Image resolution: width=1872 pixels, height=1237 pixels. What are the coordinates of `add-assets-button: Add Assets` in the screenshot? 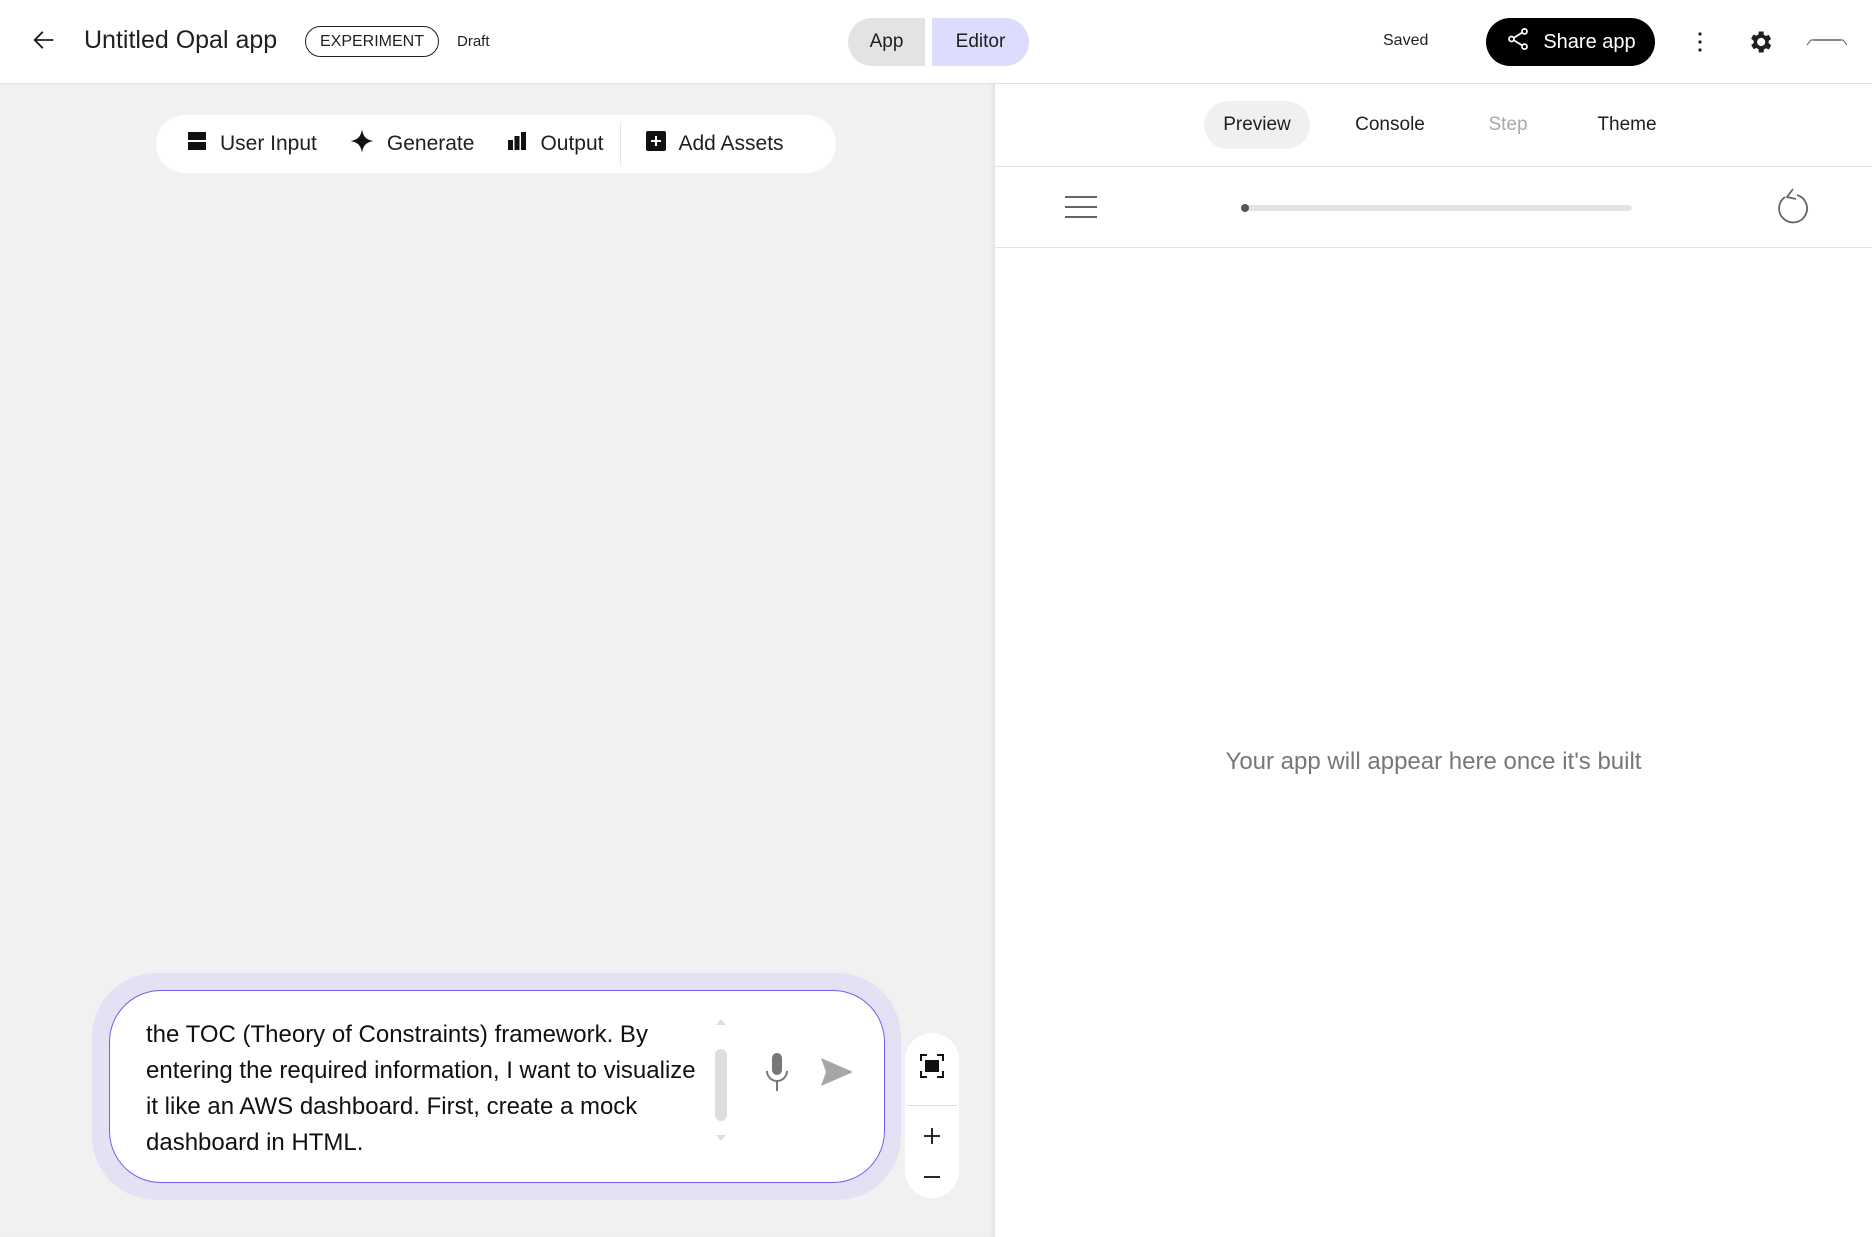 It's located at (714, 144).